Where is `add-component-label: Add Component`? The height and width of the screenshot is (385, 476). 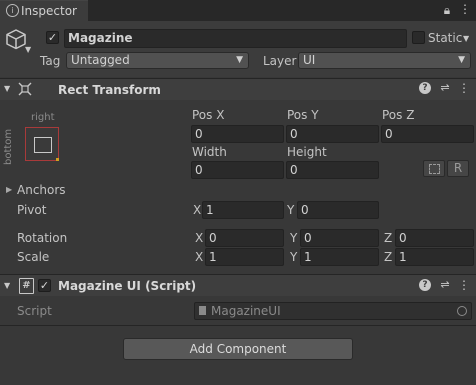
add-component-label: Add Component is located at coordinates (238, 349).